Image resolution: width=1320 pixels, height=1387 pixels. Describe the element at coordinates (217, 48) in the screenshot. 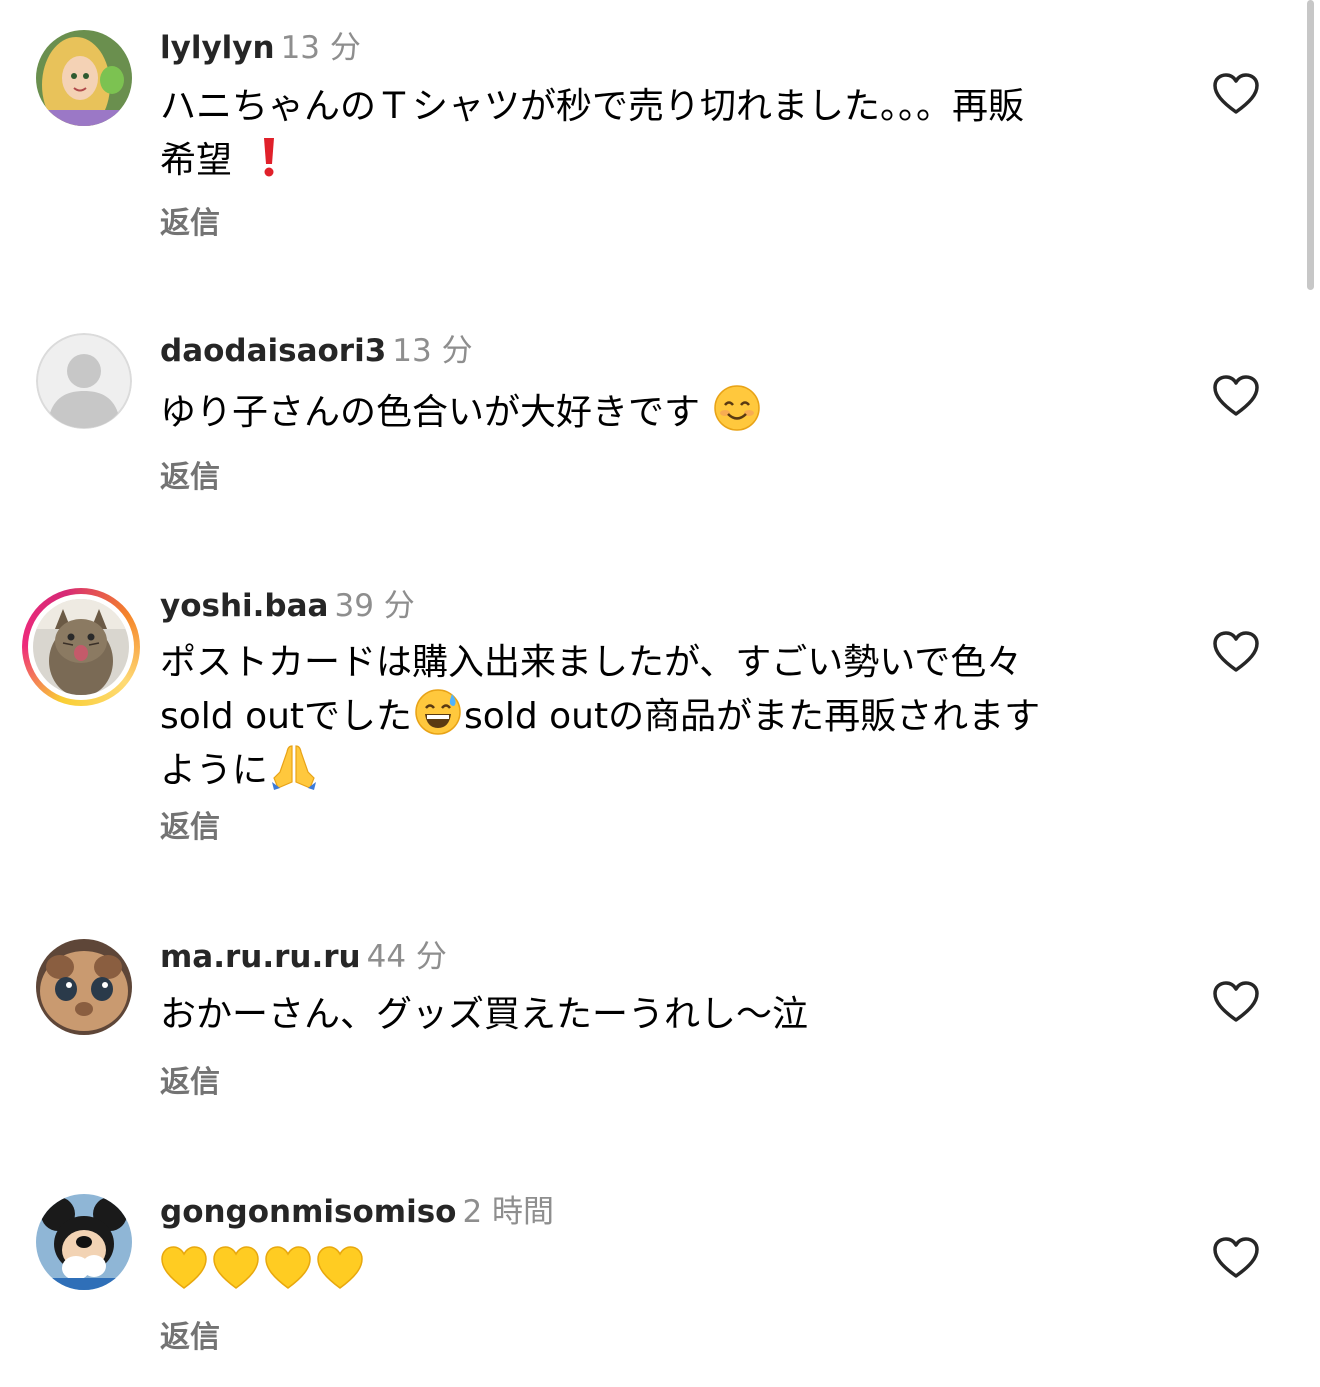

I see `username: lylylyn` at that location.